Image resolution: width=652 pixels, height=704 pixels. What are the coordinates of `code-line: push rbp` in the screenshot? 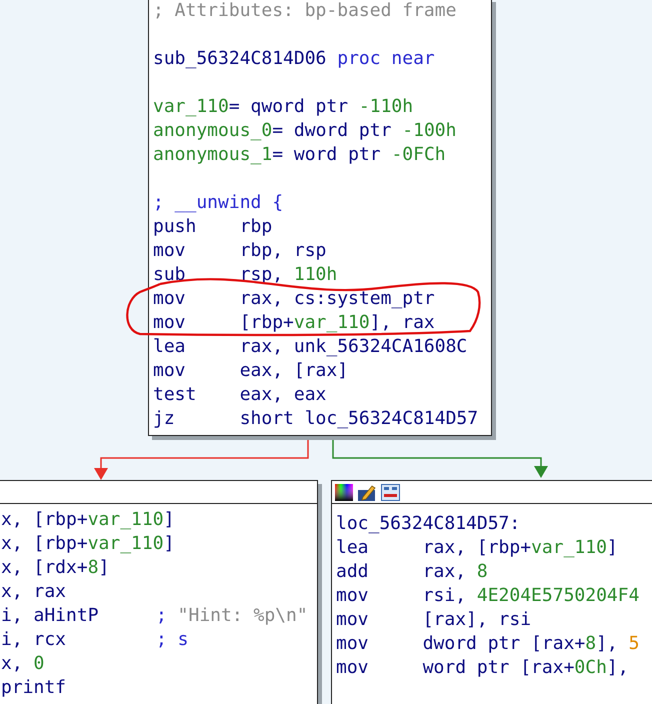 It's located at (213, 227).